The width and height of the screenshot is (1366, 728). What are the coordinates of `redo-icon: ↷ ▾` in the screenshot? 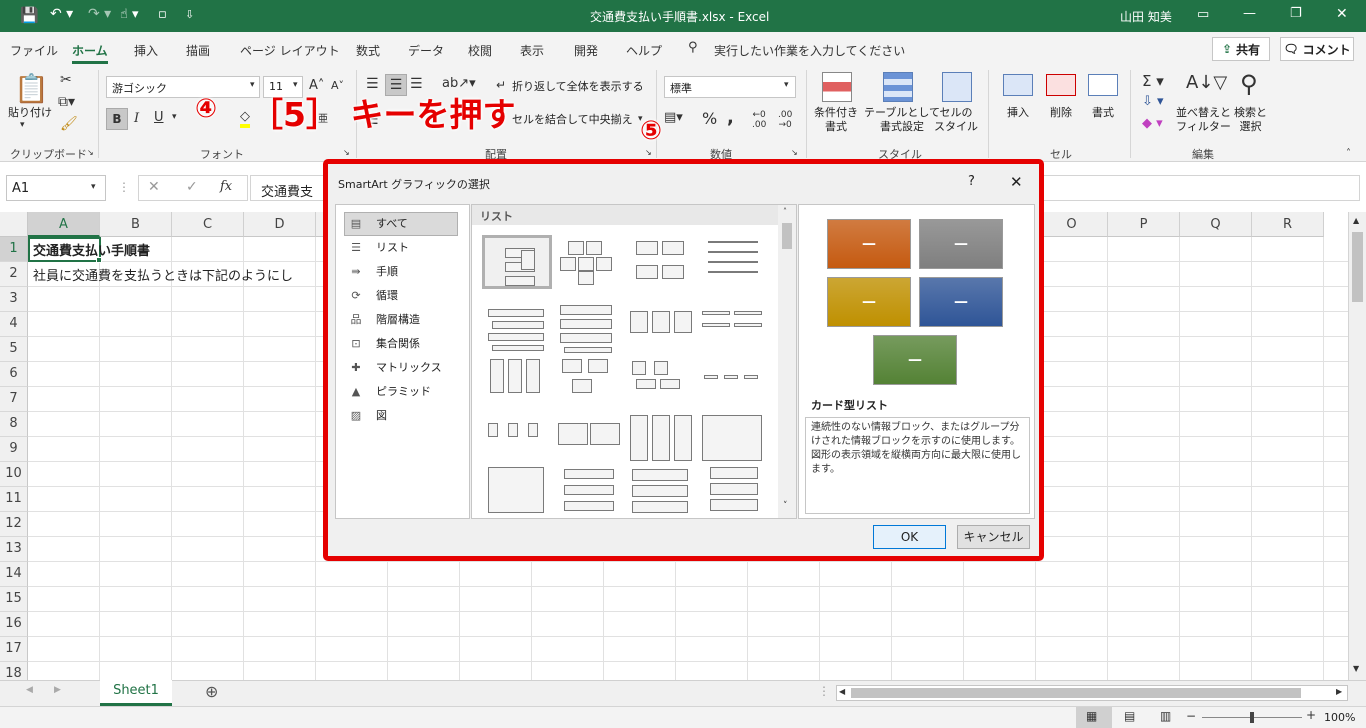 It's located at (99, 14).